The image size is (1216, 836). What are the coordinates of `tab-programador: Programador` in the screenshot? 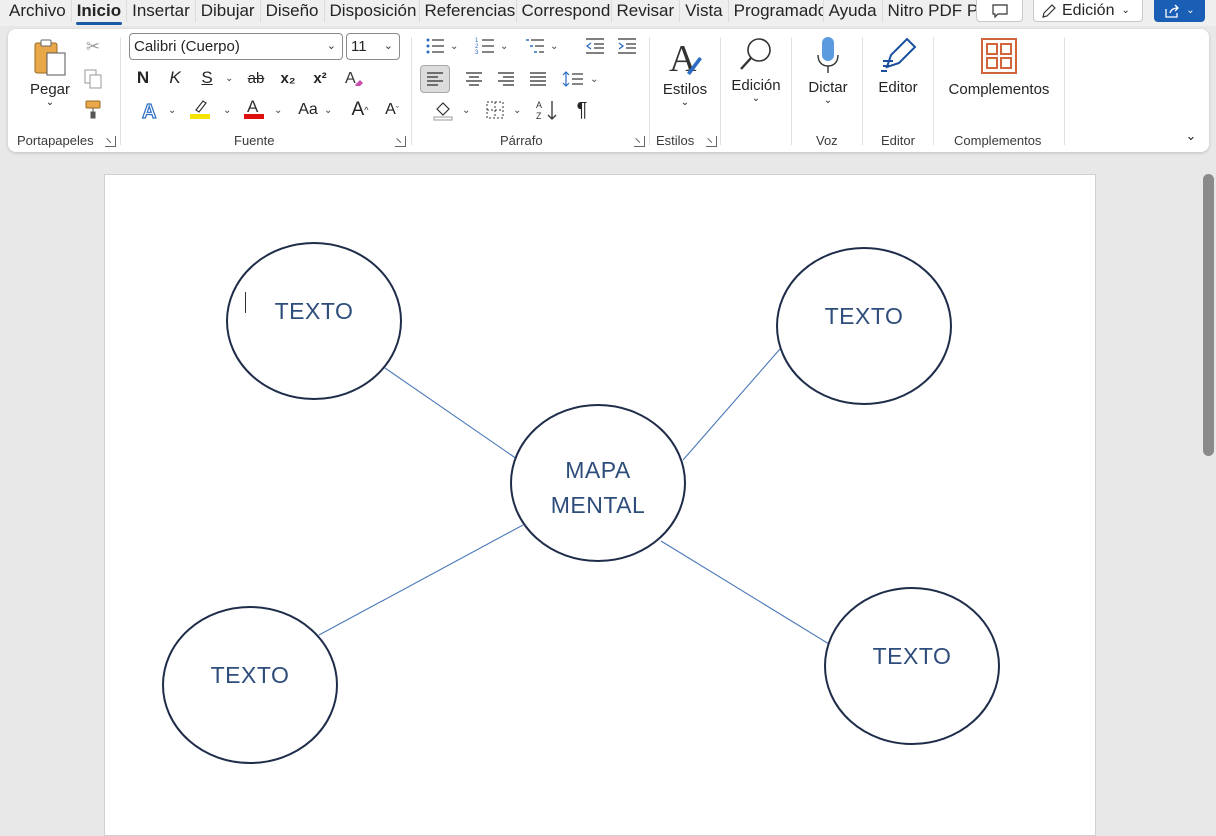 It's located at (775, 11).